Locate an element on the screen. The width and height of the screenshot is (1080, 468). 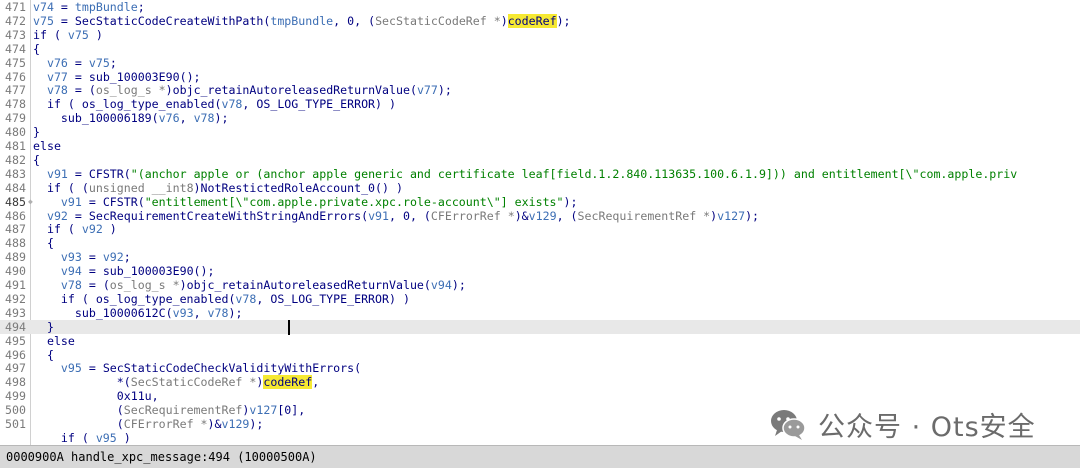
code-line: 493 sub_10000612C(v93, v78); is located at coordinates (540, 313).